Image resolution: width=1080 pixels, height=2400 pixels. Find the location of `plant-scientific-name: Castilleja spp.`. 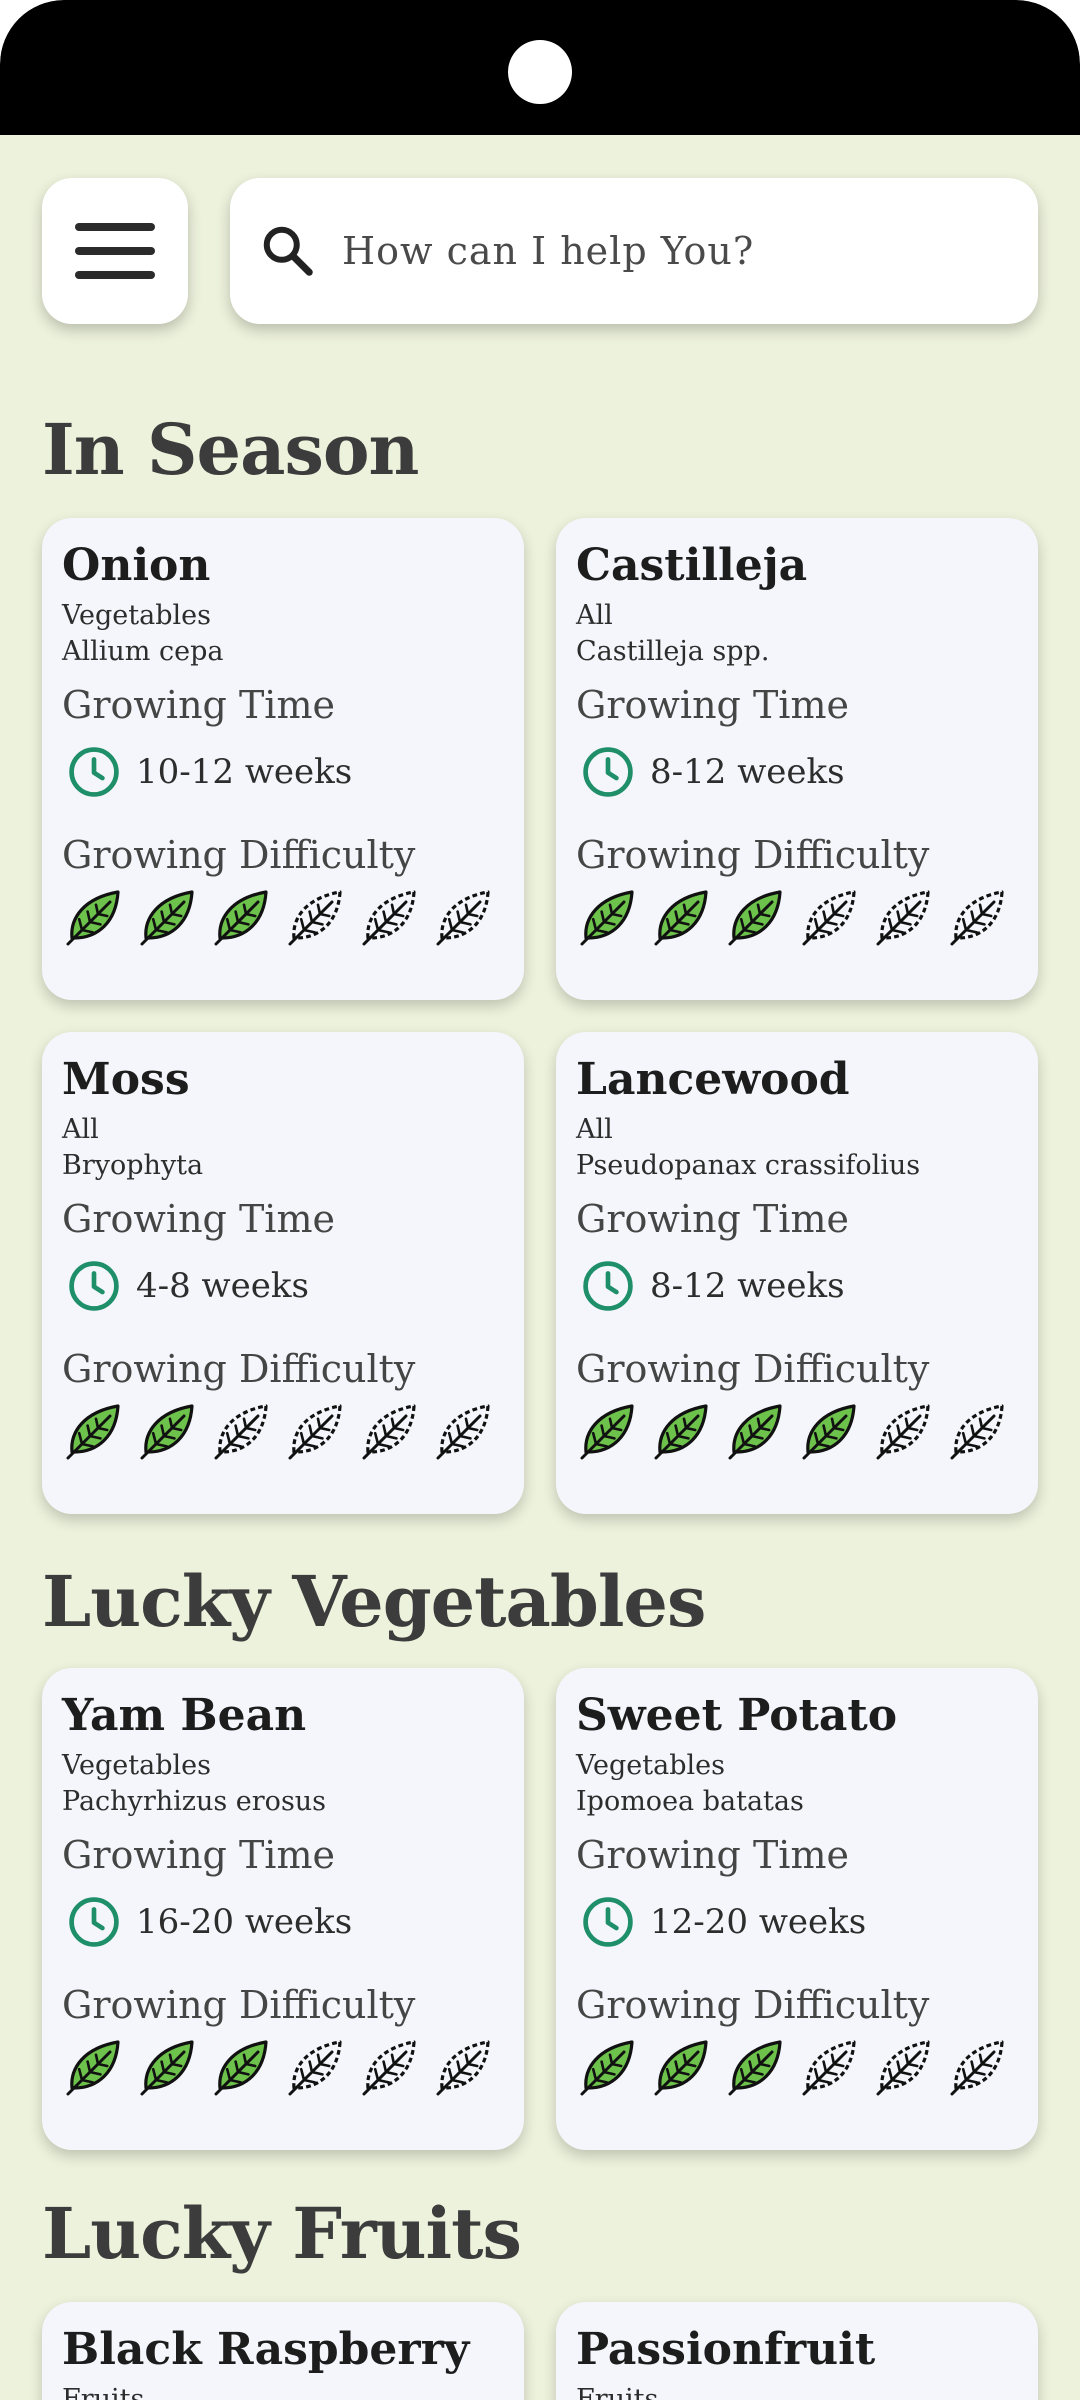

plant-scientific-name: Castilleja spp. is located at coordinates (673, 651).